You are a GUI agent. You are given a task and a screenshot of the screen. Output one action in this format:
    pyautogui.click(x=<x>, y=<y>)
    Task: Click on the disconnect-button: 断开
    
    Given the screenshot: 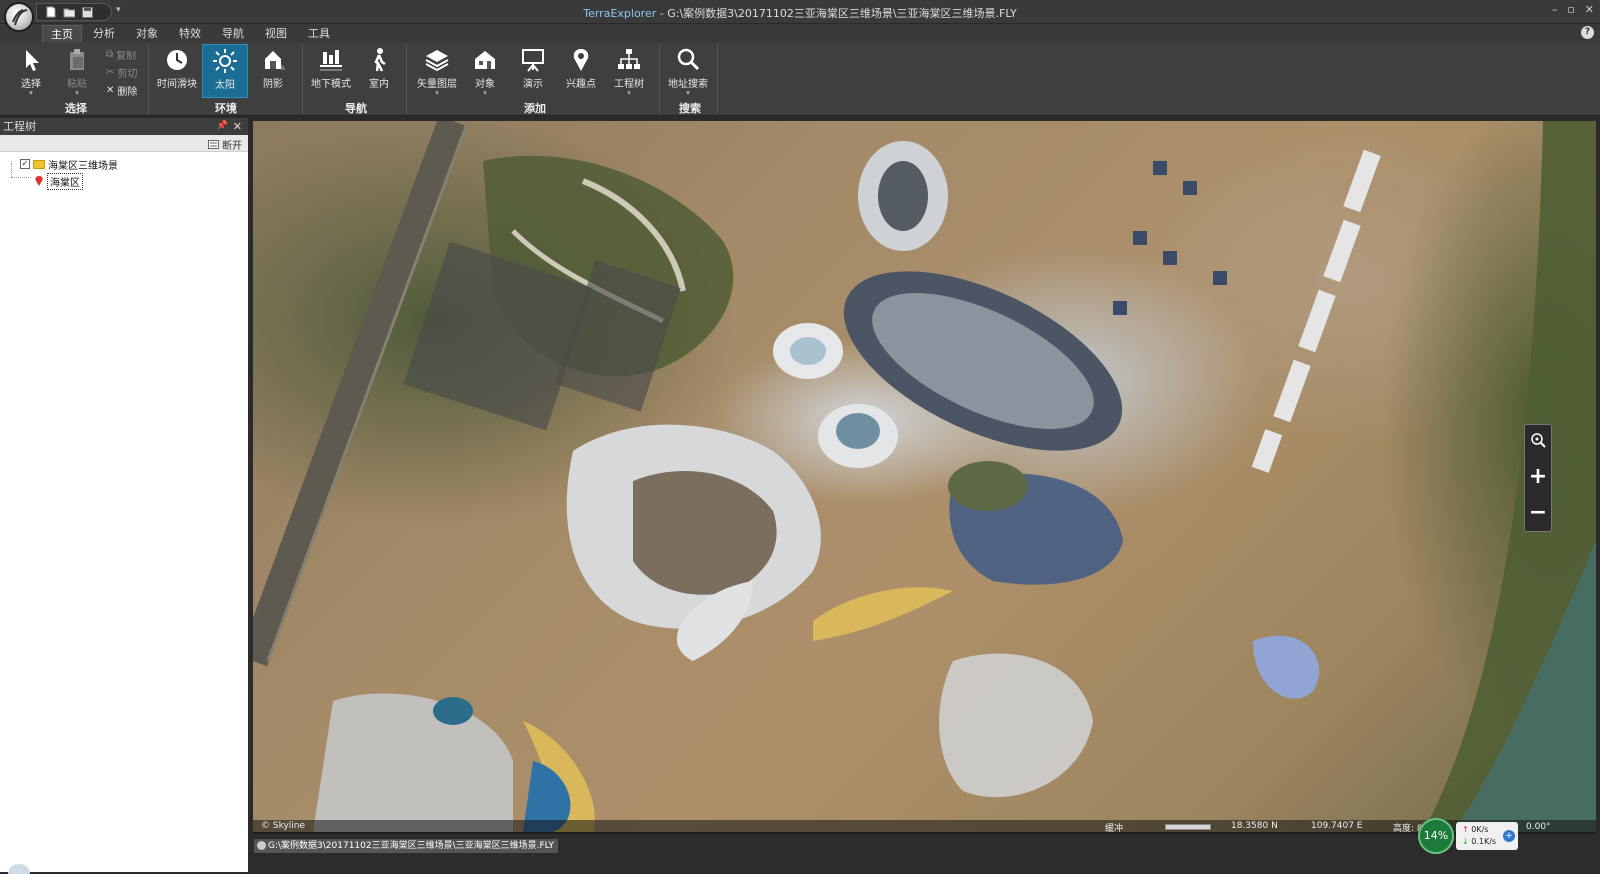 What is the action you would take?
    pyautogui.click(x=225, y=144)
    